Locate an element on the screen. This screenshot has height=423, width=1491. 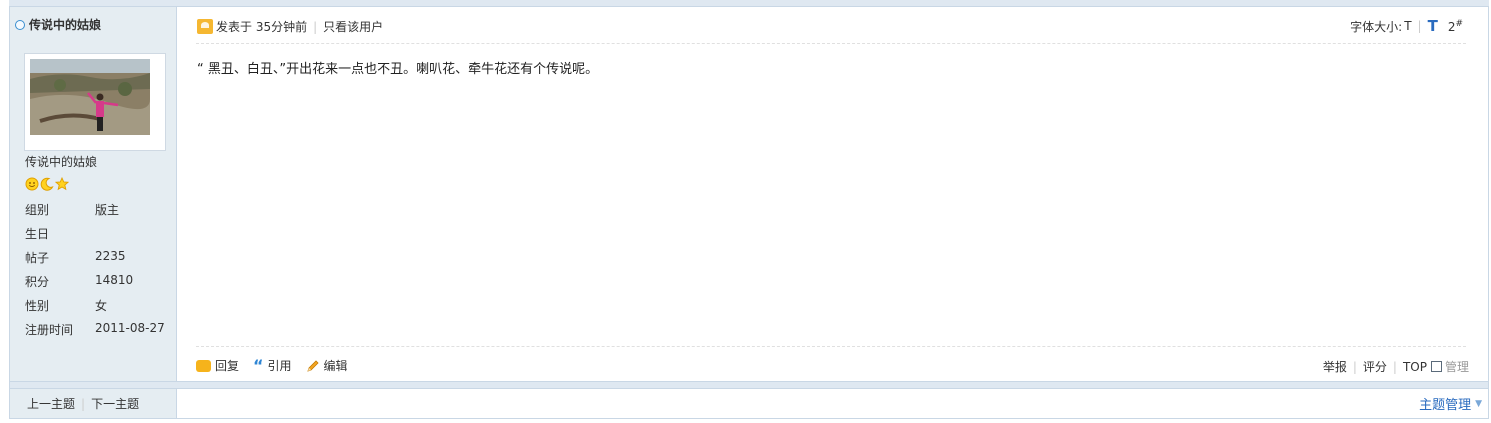
user-post-icon is located at coordinates (205, 26).